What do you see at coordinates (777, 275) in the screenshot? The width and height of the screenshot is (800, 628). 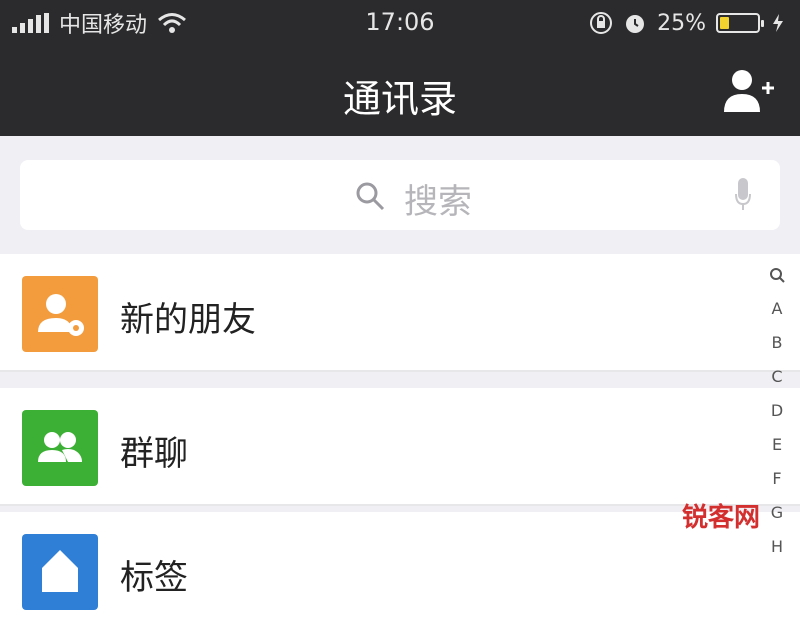 I see `index-search-icon` at bounding box center [777, 275].